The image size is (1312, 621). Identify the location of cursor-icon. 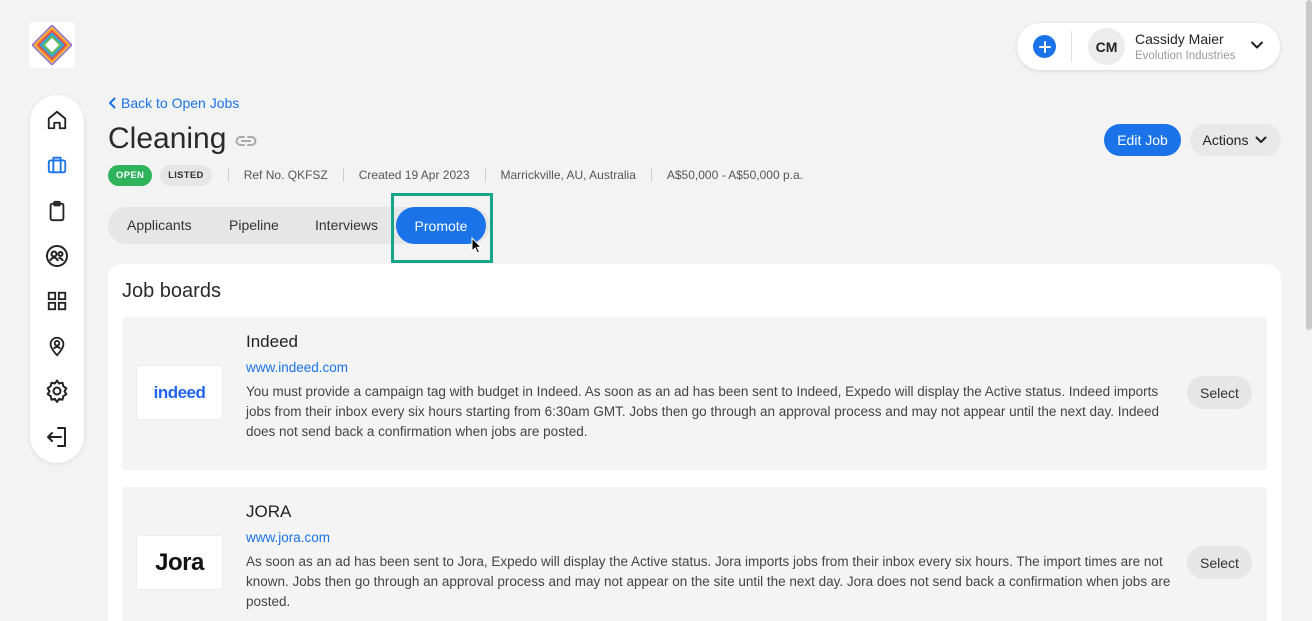
(477, 248).